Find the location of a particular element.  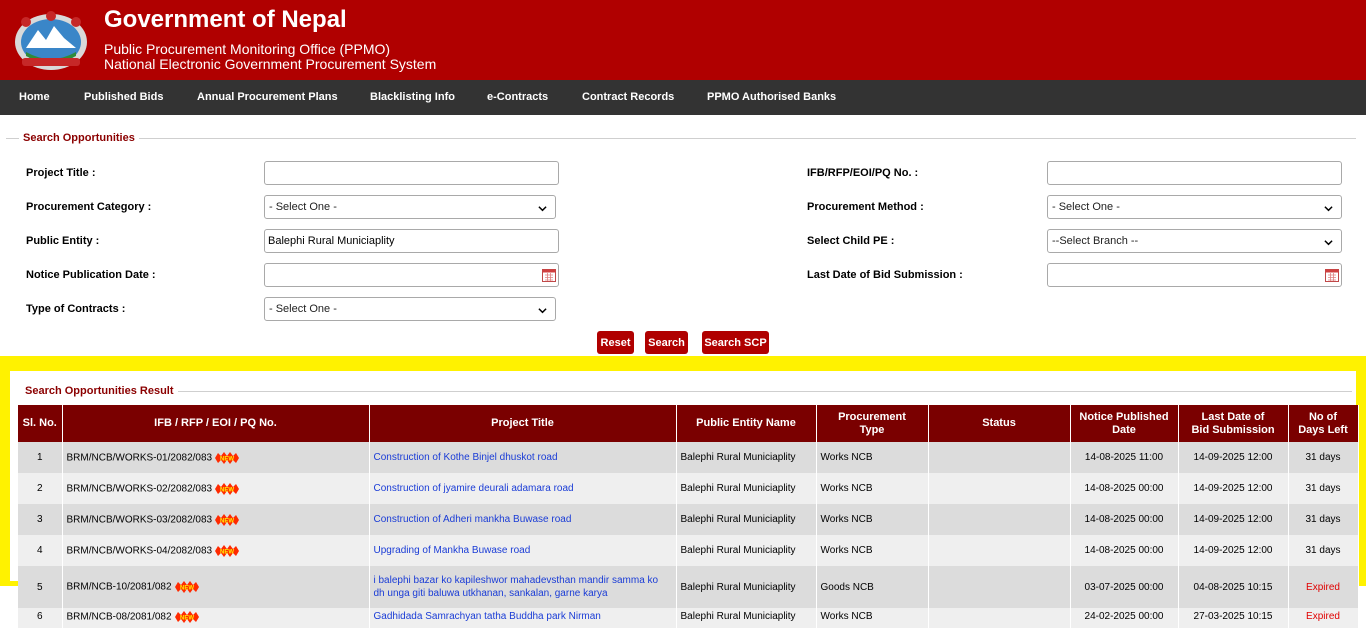

procurement-method-label: Procurement Method : is located at coordinates (865, 207).